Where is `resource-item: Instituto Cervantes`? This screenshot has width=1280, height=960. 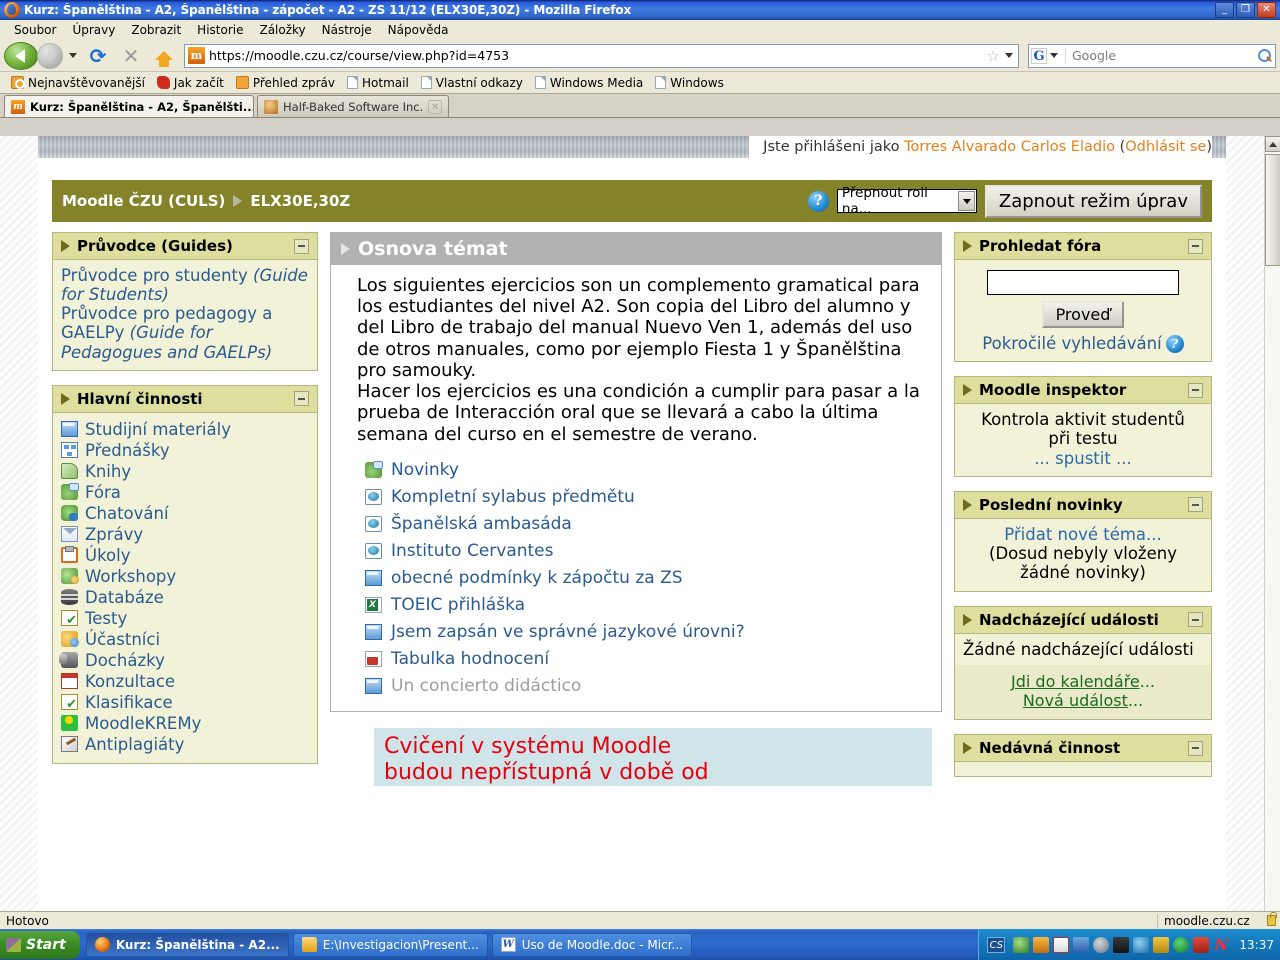
resource-item: Instituto Cervantes is located at coordinates (643, 550).